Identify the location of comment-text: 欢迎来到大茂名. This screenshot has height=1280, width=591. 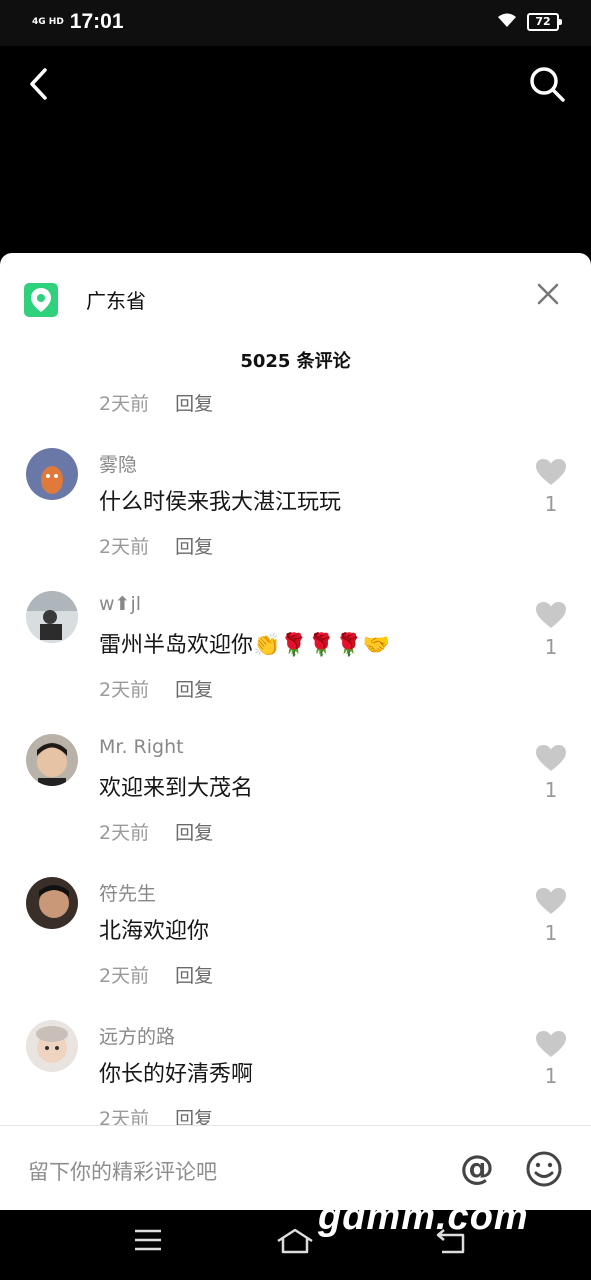
(176, 788).